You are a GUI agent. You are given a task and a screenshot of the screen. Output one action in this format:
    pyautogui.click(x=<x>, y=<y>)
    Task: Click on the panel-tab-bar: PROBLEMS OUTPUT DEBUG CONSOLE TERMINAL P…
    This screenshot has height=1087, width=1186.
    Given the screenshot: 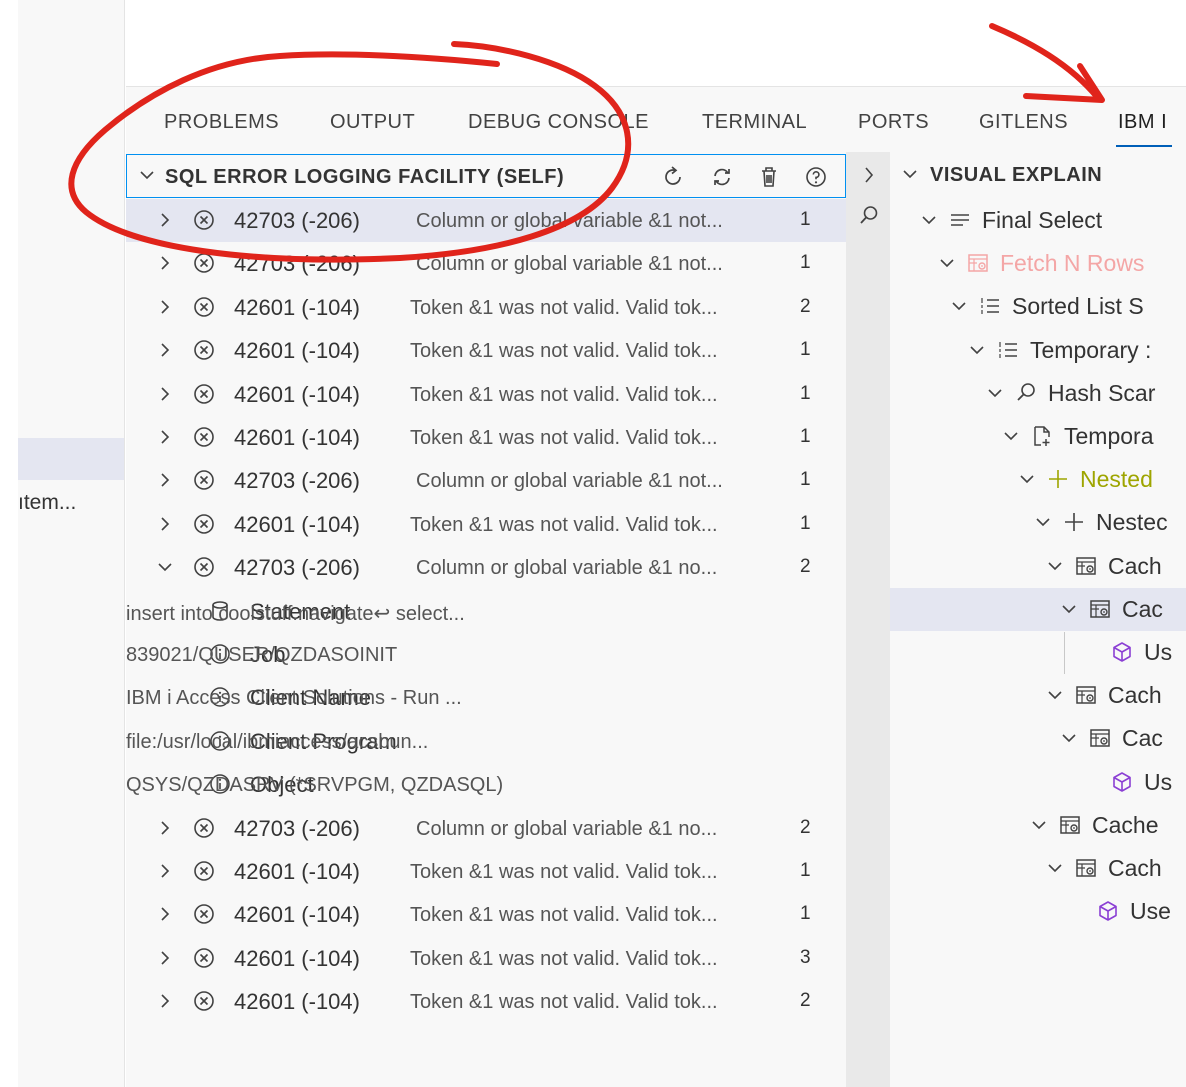 What is the action you would take?
    pyautogui.click(x=656, y=119)
    